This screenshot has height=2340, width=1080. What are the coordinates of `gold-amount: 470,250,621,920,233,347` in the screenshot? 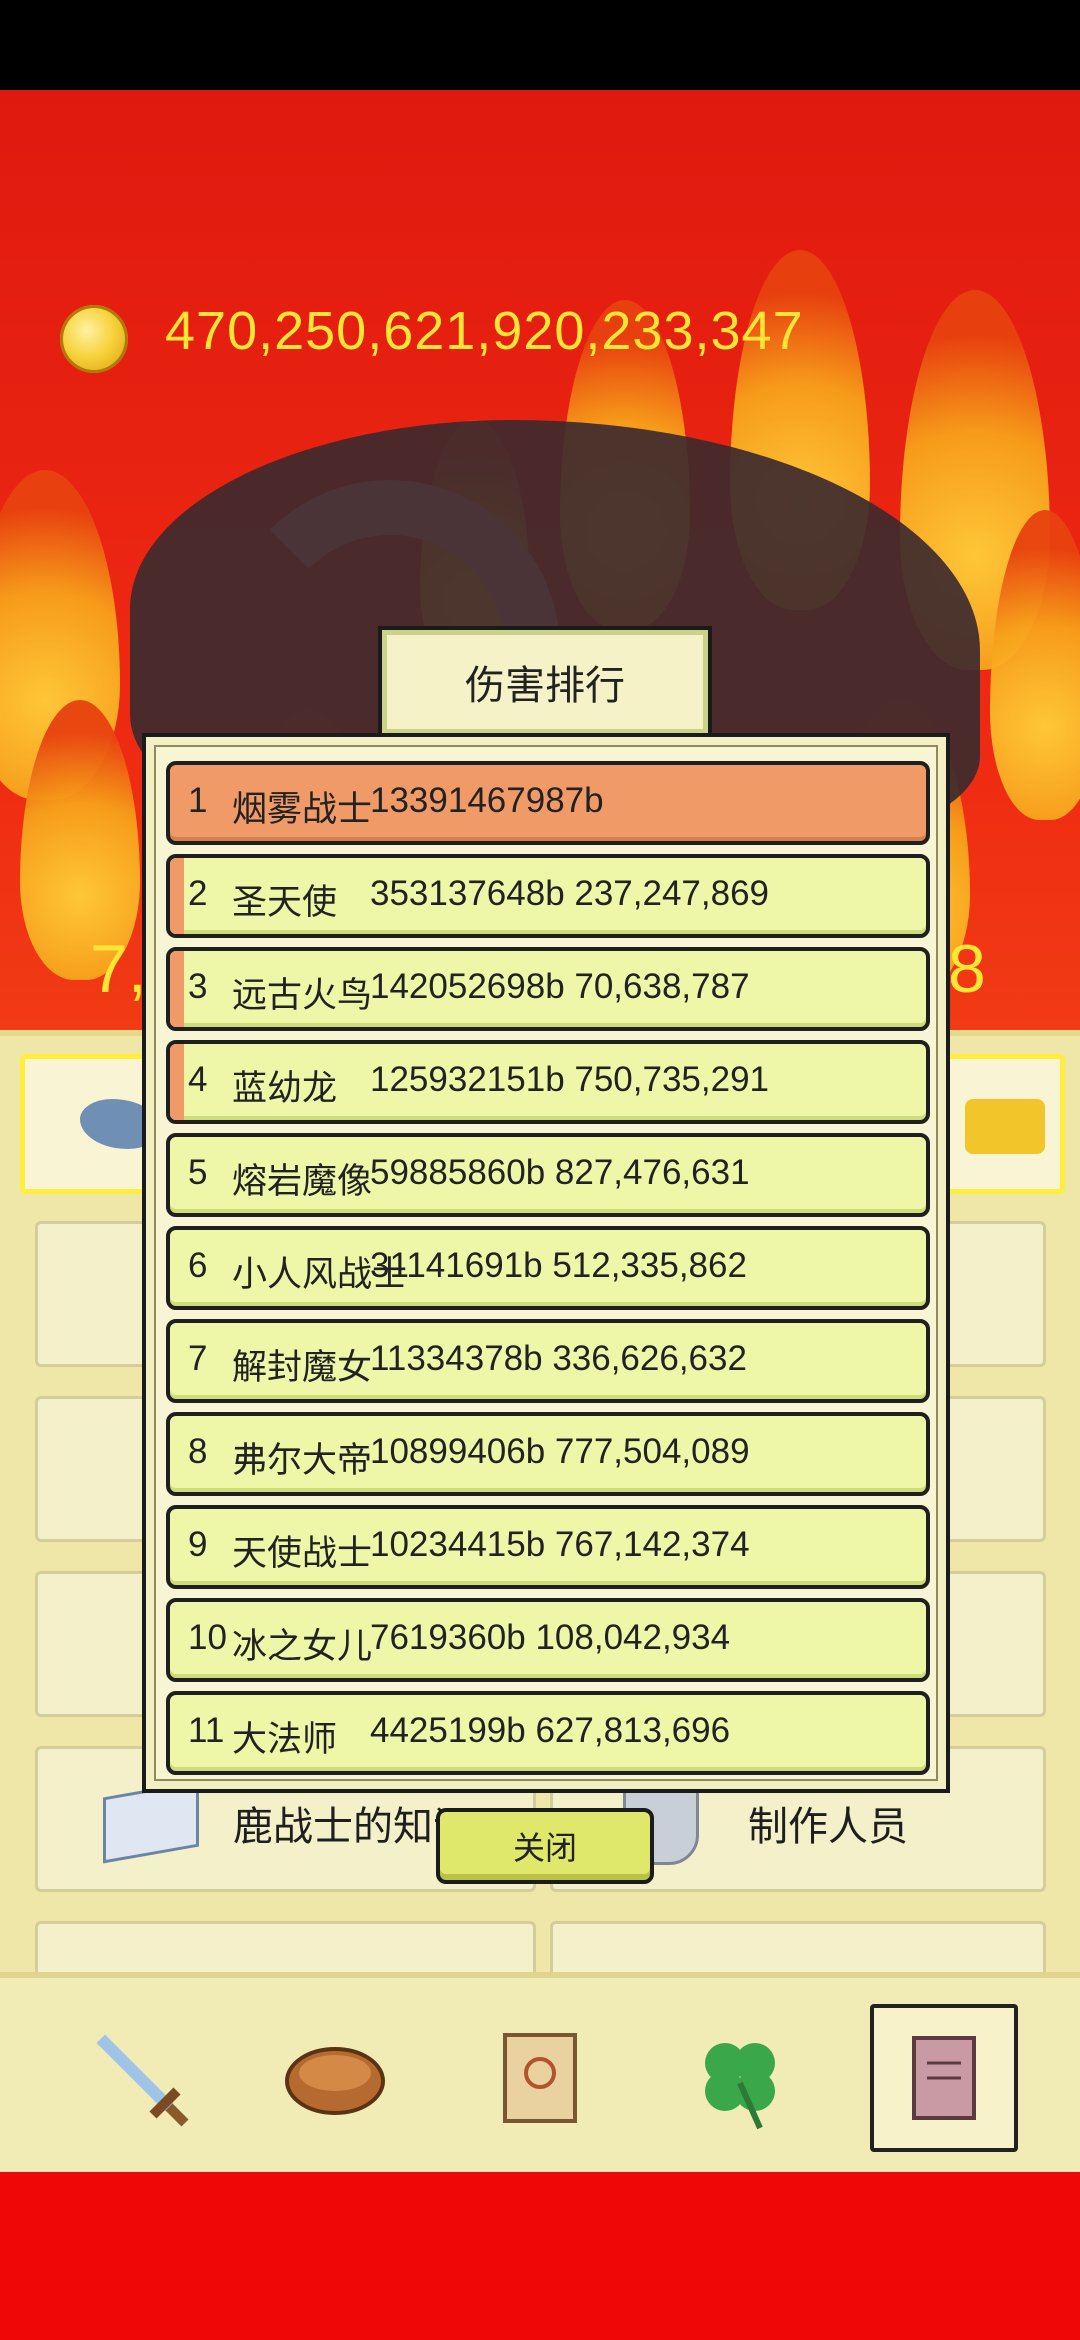 It's located at (484, 331).